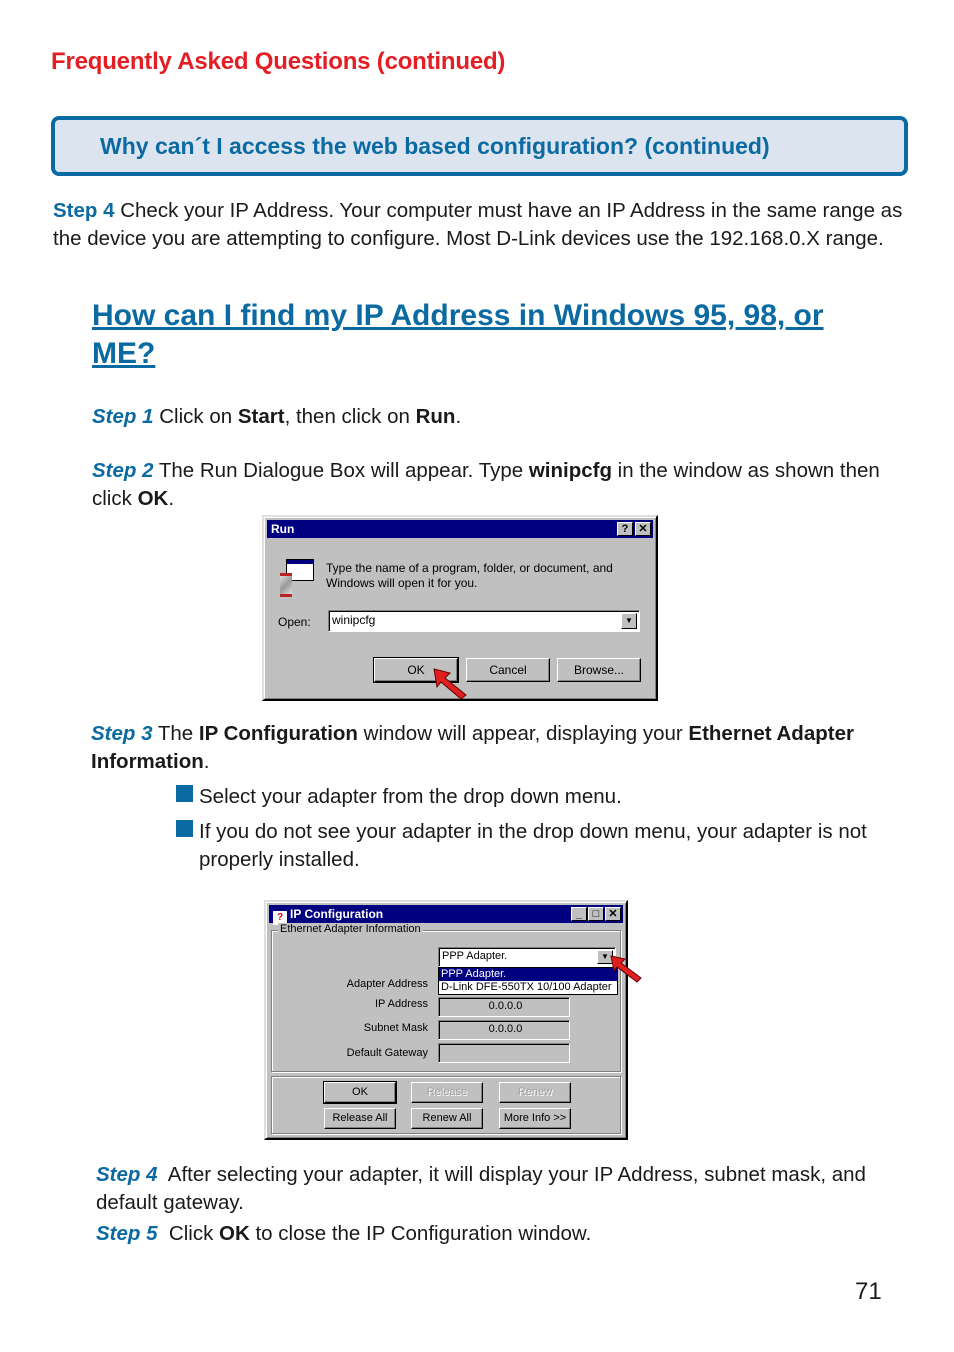  I want to click on step-label: Step 1, so click(123, 416).